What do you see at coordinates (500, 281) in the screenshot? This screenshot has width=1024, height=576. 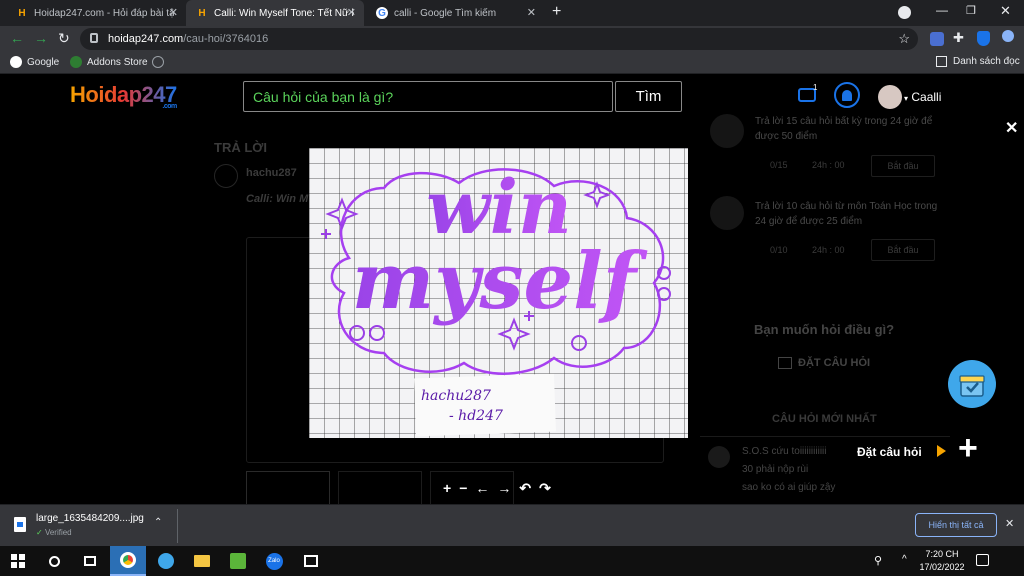 I see `lettering-line-2: myself` at bounding box center [500, 281].